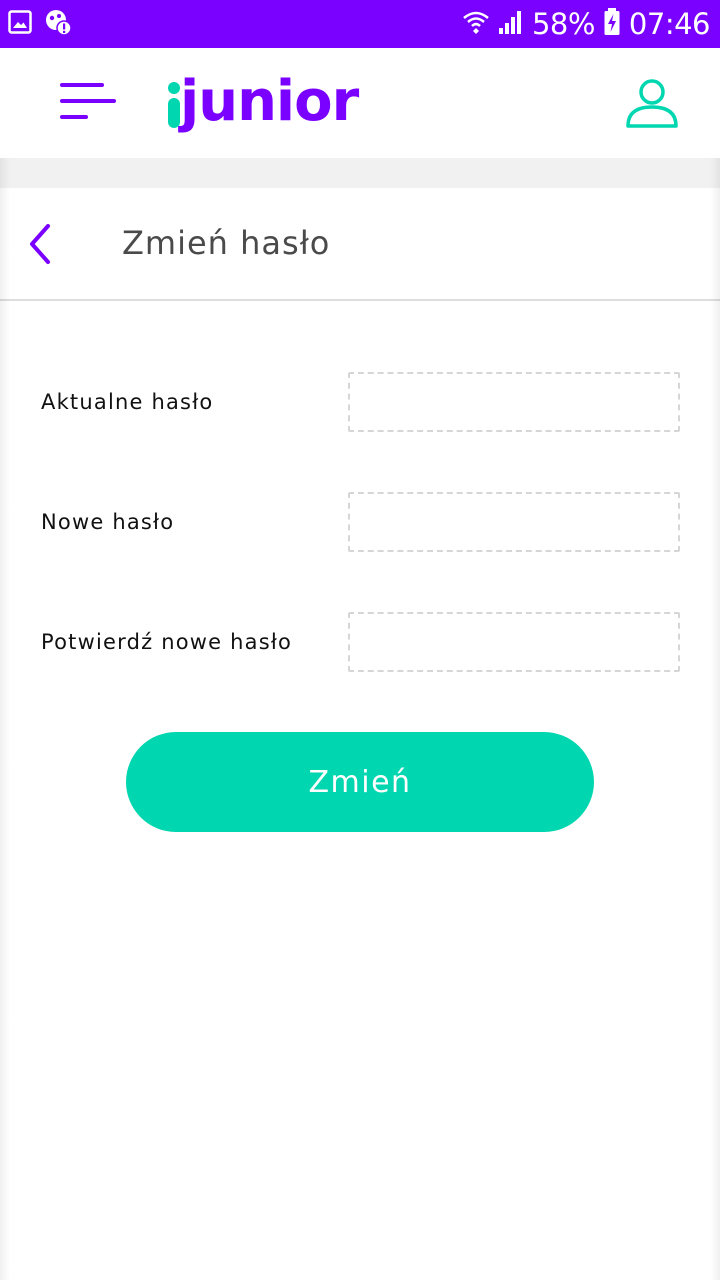 Image resolution: width=720 pixels, height=1280 pixels. What do you see at coordinates (669, 23) in the screenshot?
I see `clock: 07:46` at bounding box center [669, 23].